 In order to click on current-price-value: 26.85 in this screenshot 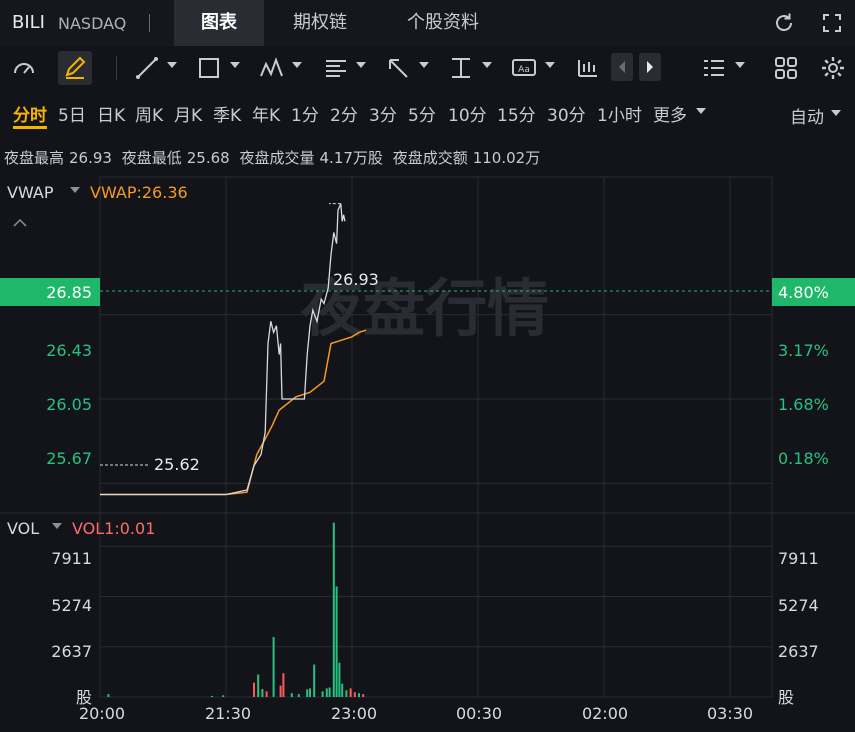, I will do `click(69, 292)`.